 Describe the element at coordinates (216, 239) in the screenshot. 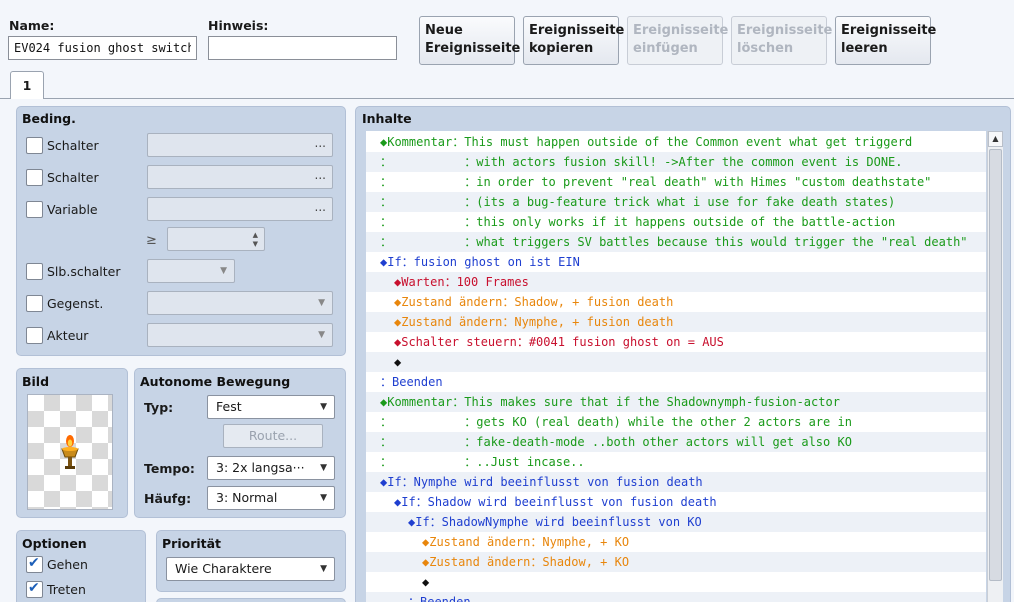

I see `variable-value-spinner: ▲ ▼` at that location.